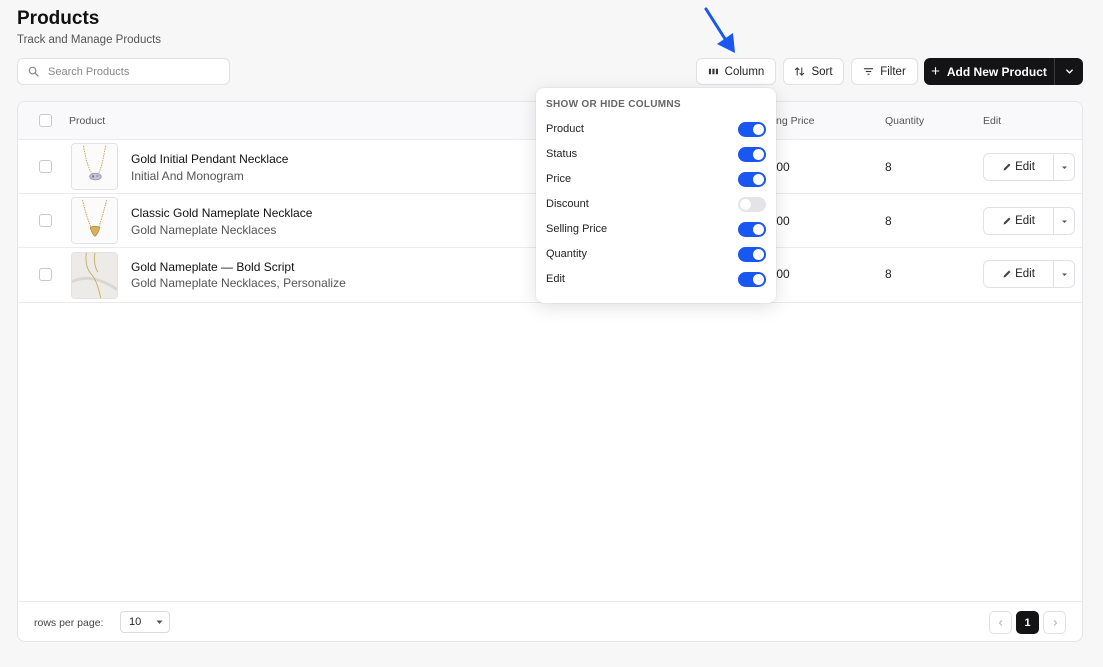 Image resolution: width=1103 pixels, height=667 pixels. Describe the element at coordinates (656, 205) in the screenshot. I see `column-toggle-discount: Discount` at that location.